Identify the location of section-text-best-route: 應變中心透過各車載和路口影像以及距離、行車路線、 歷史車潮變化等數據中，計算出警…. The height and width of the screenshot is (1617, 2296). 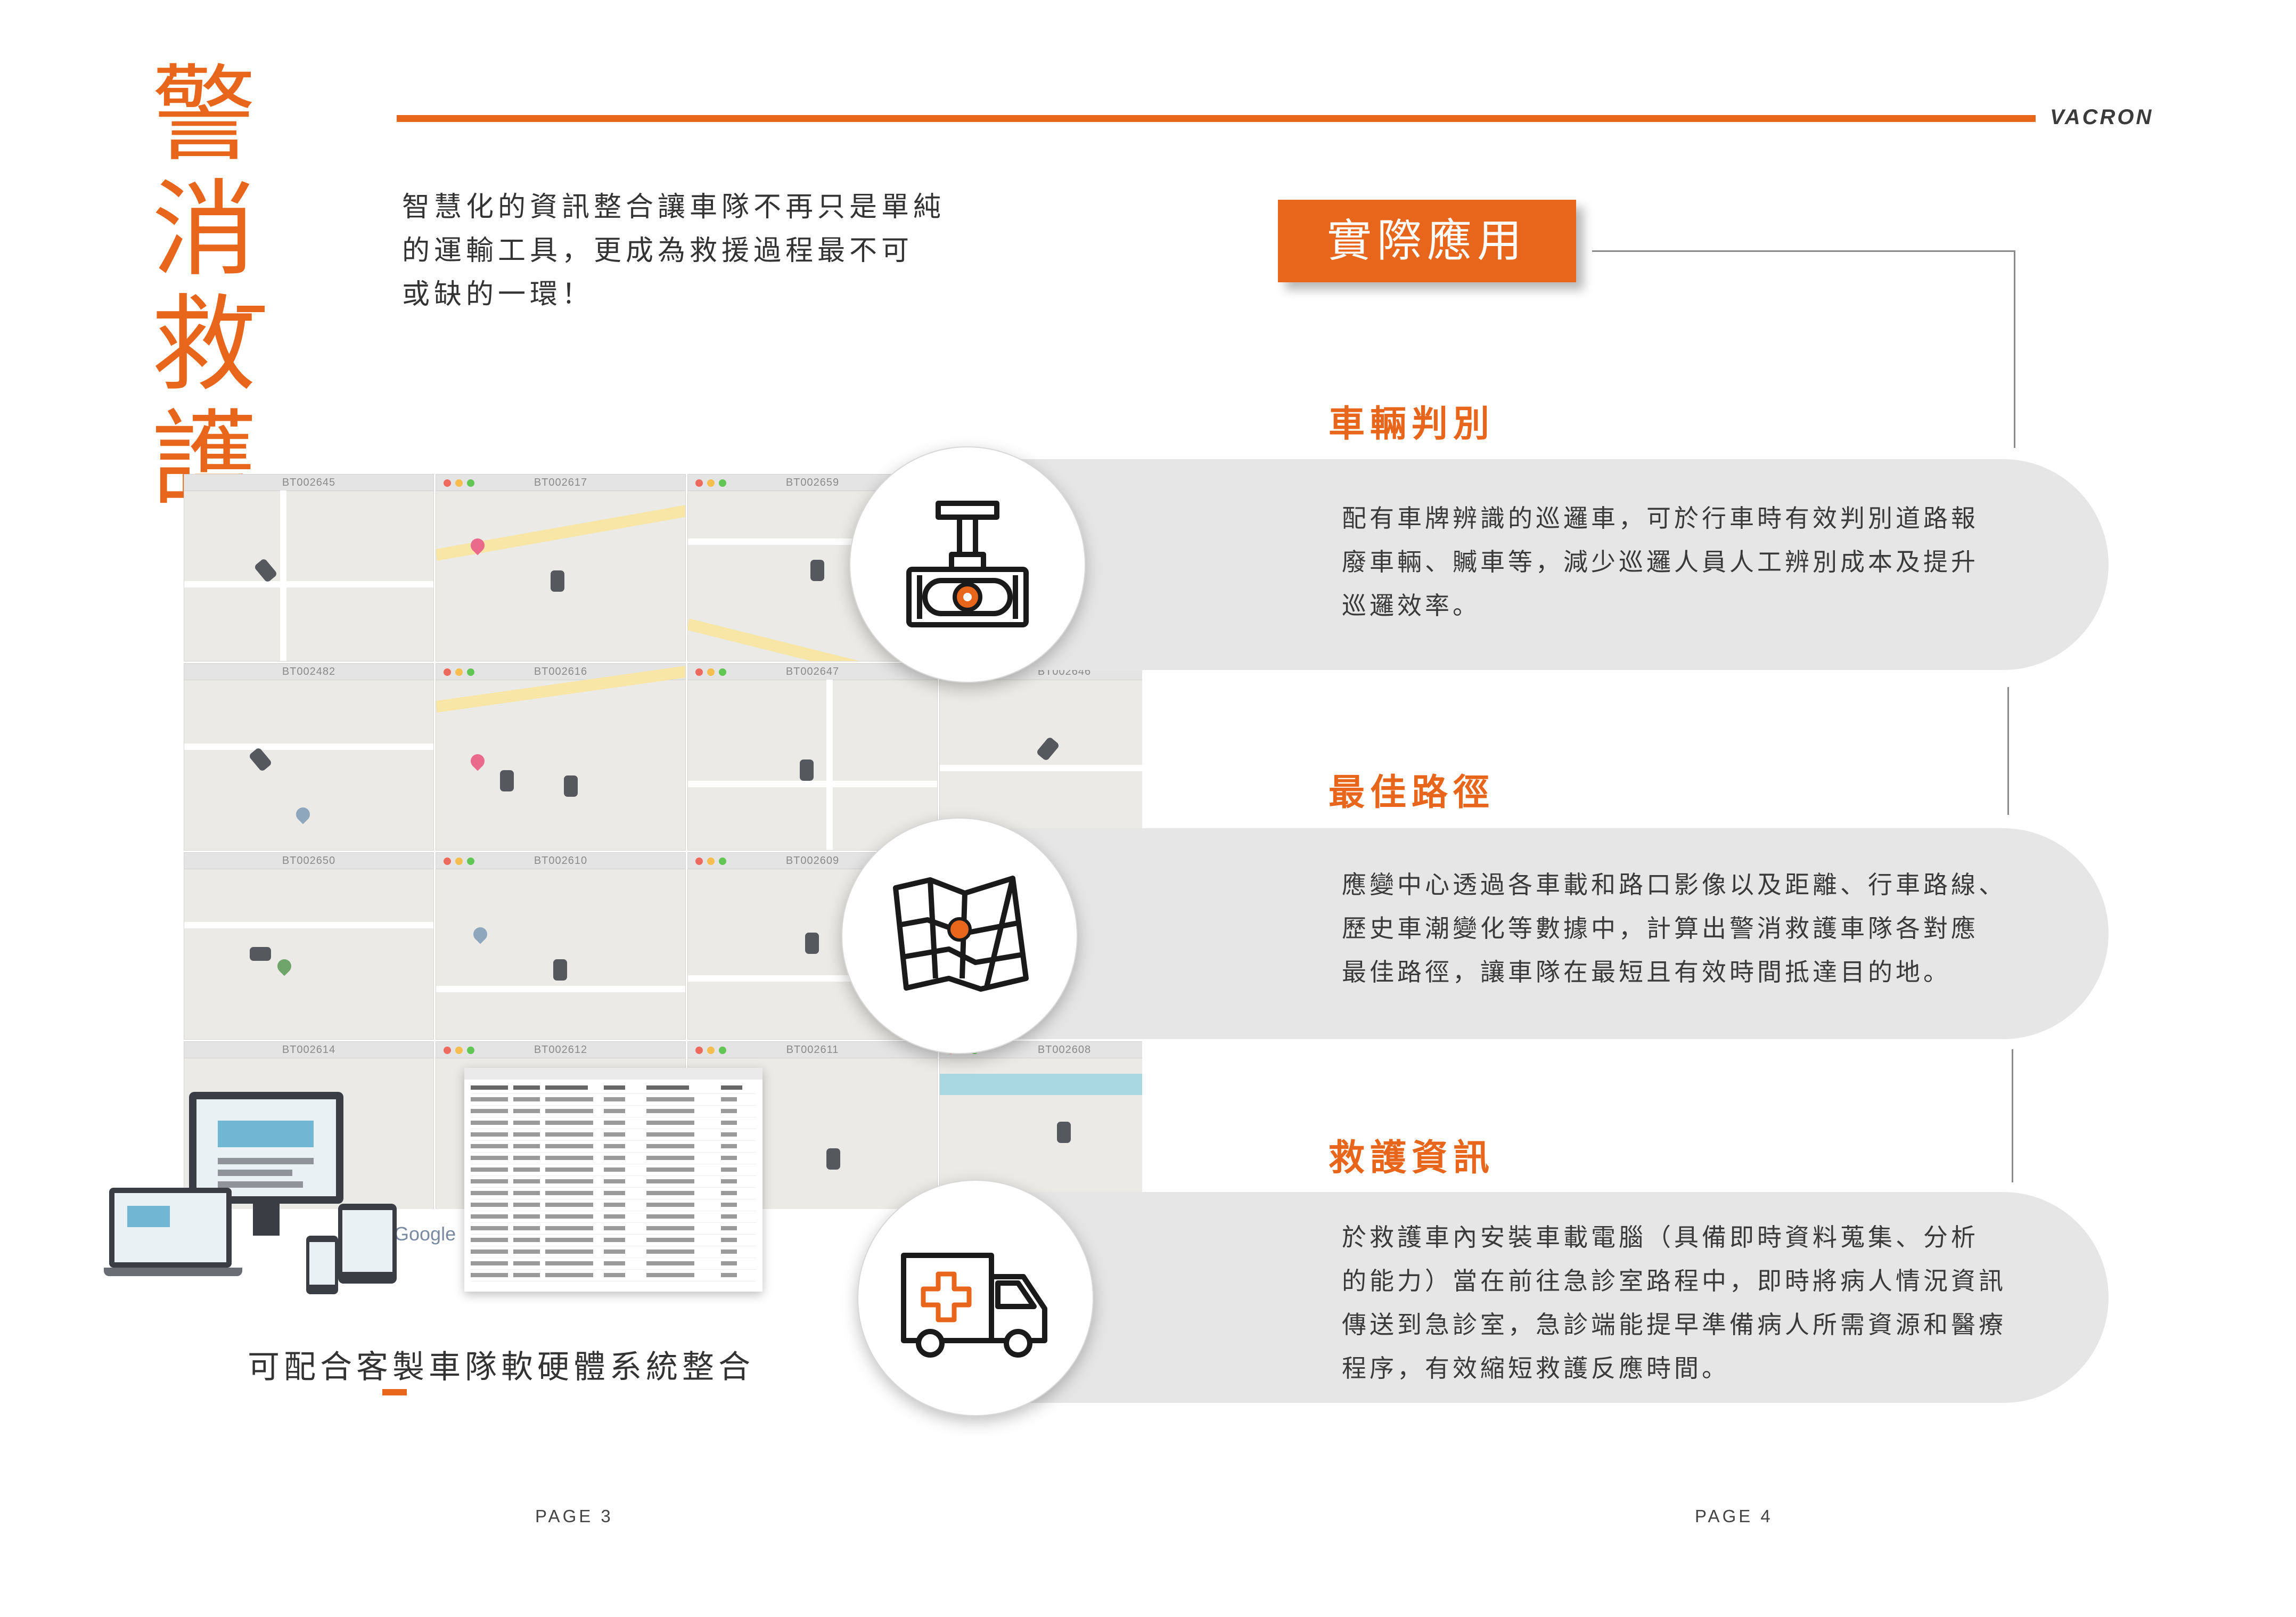
(1693, 929).